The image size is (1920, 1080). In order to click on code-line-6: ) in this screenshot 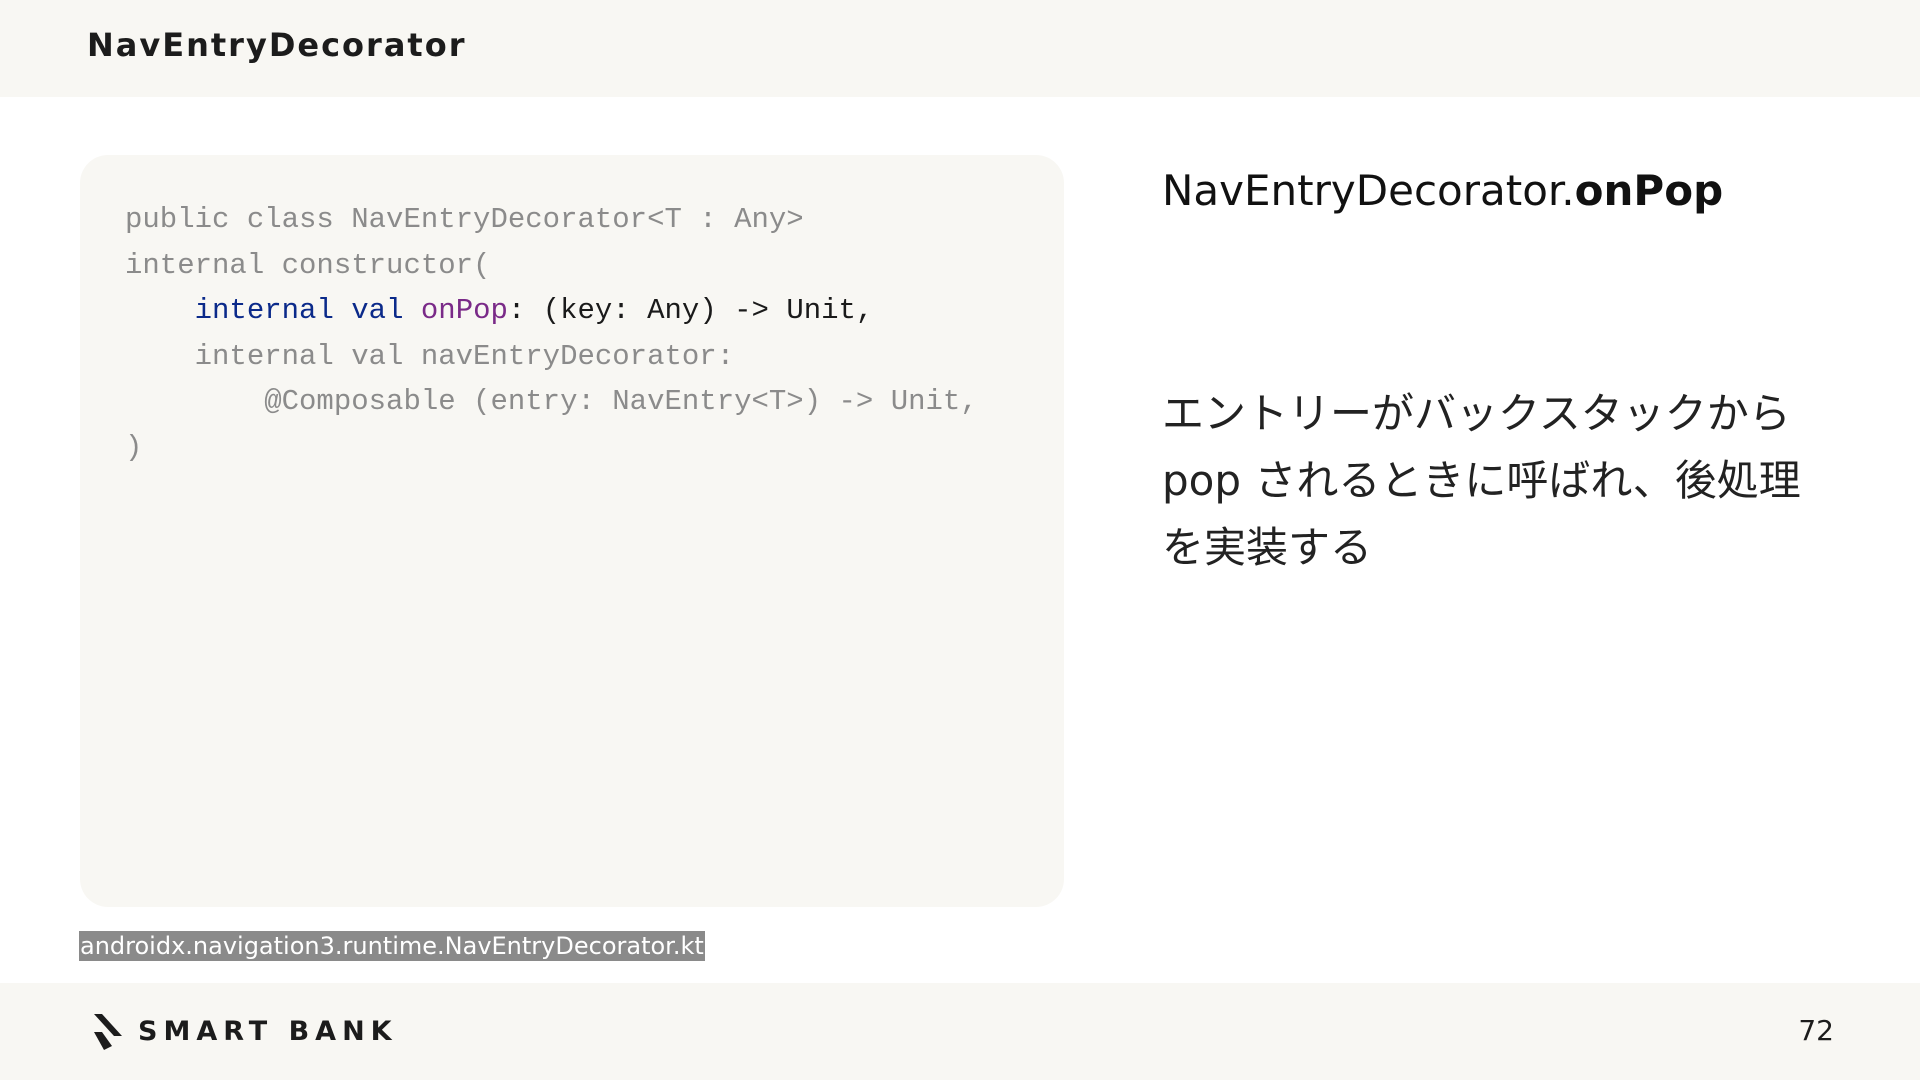, I will do `click(134, 447)`.